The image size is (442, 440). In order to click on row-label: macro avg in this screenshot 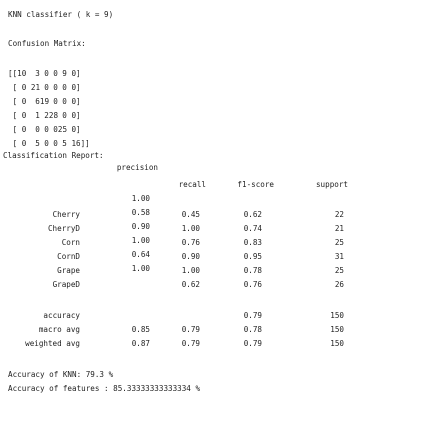, I will do `click(59, 329)`.